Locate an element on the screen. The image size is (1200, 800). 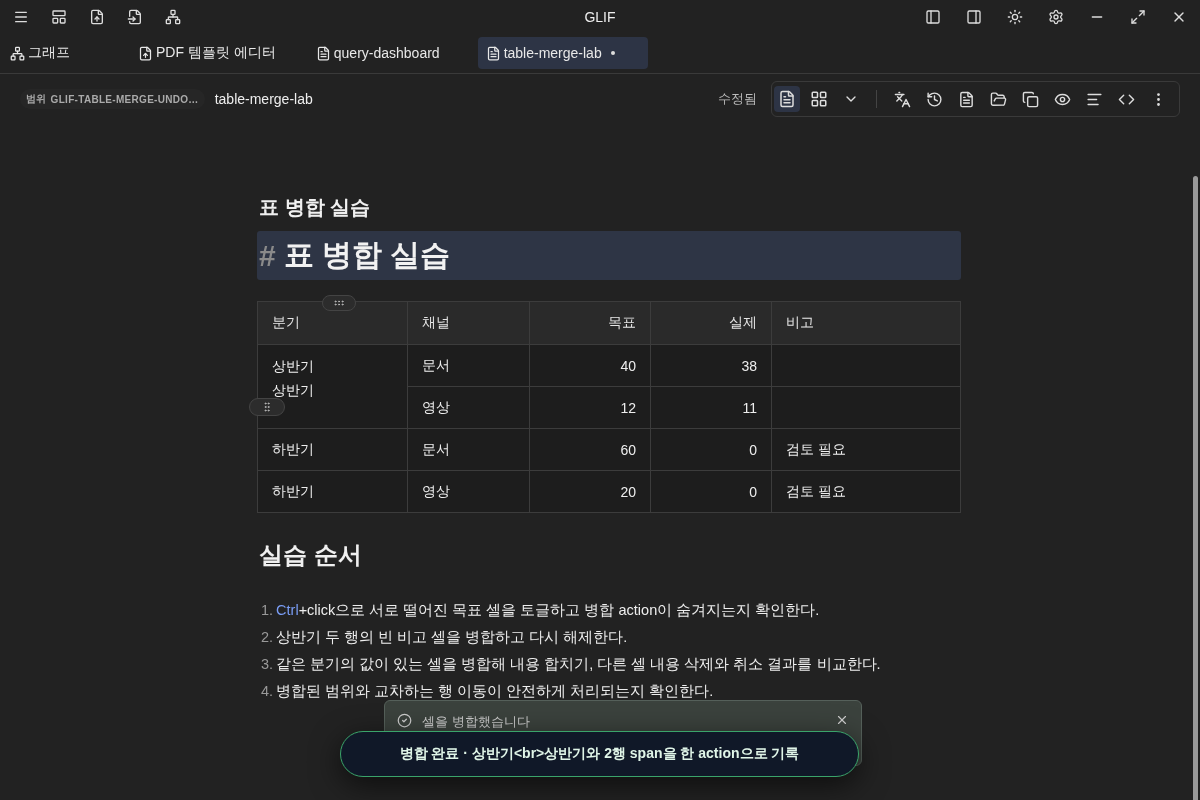
status-pill: 병합 완료 · 상반기<br>상반기와 2행 span을 한 action으로 기록 is located at coordinates (599, 754).